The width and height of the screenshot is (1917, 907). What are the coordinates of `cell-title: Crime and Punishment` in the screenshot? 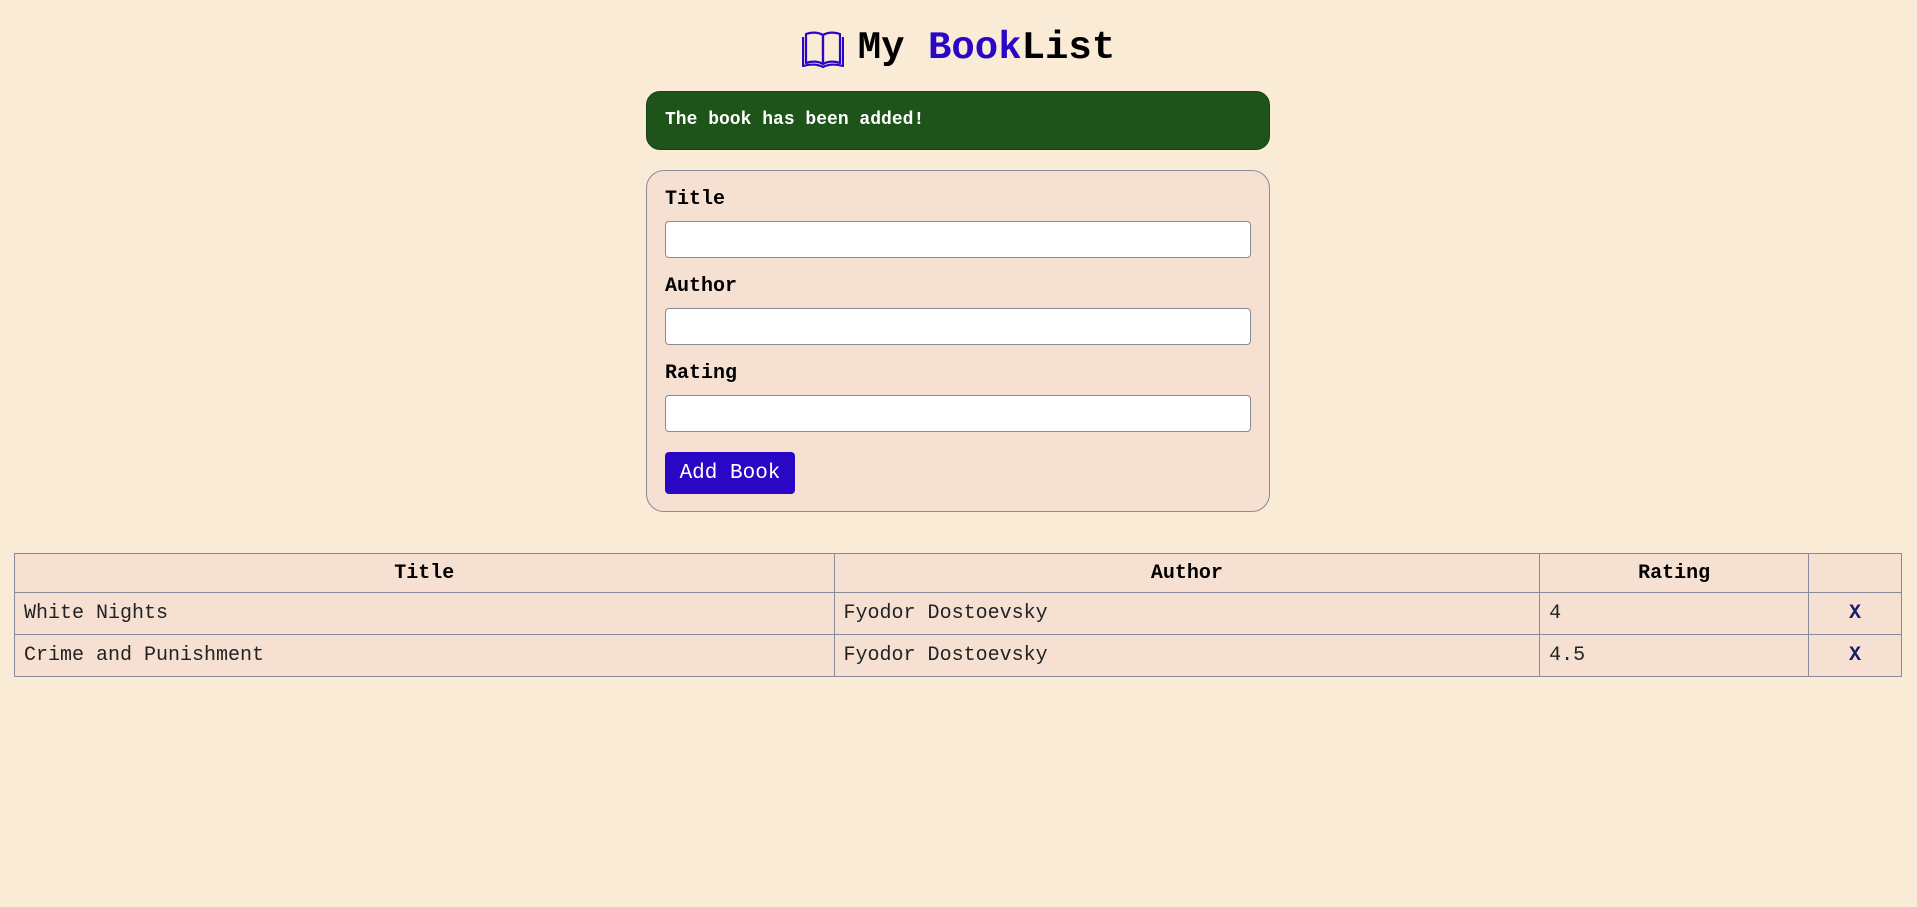 It's located at (424, 655).